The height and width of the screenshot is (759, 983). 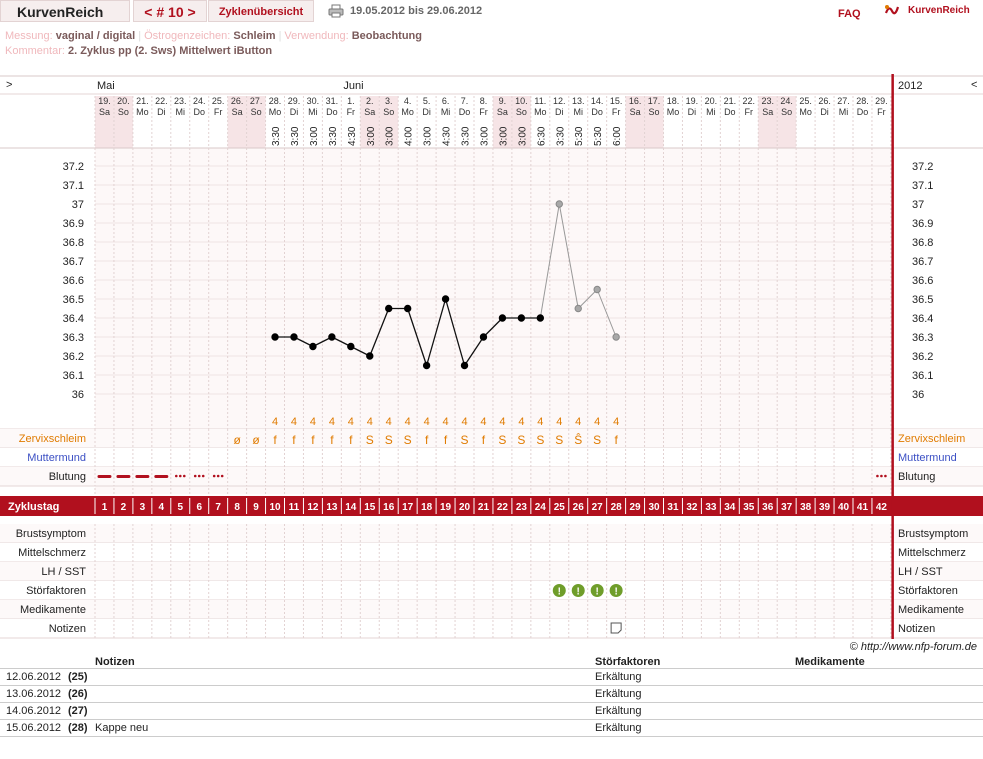 What do you see at coordinates (416, 11) in the screenshot?
I see `cycle-date-range: 19.05.2012 bis 29.06.2012` at bounding box center [416, 11].